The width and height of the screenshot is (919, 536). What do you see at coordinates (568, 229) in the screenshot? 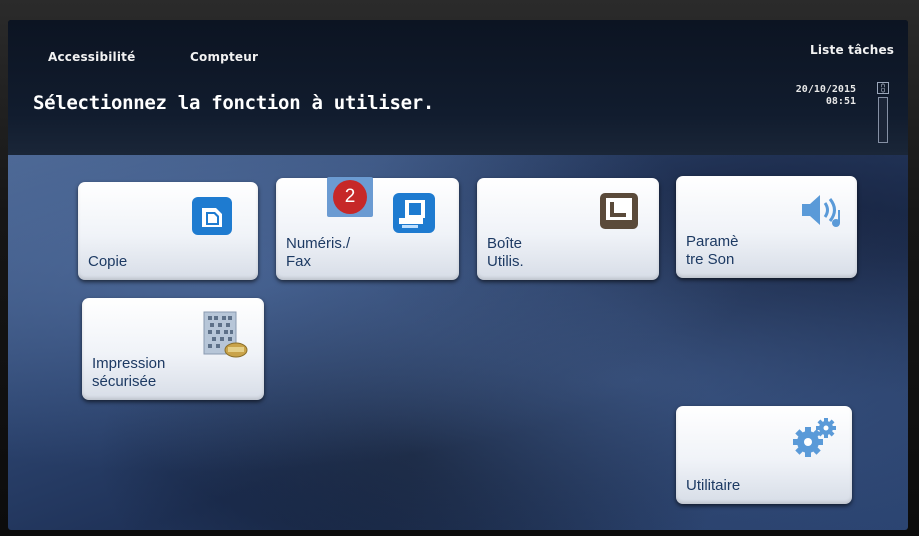
I see `user-box-tile: Boîte Utilis.` at bounding box center [568, 229].